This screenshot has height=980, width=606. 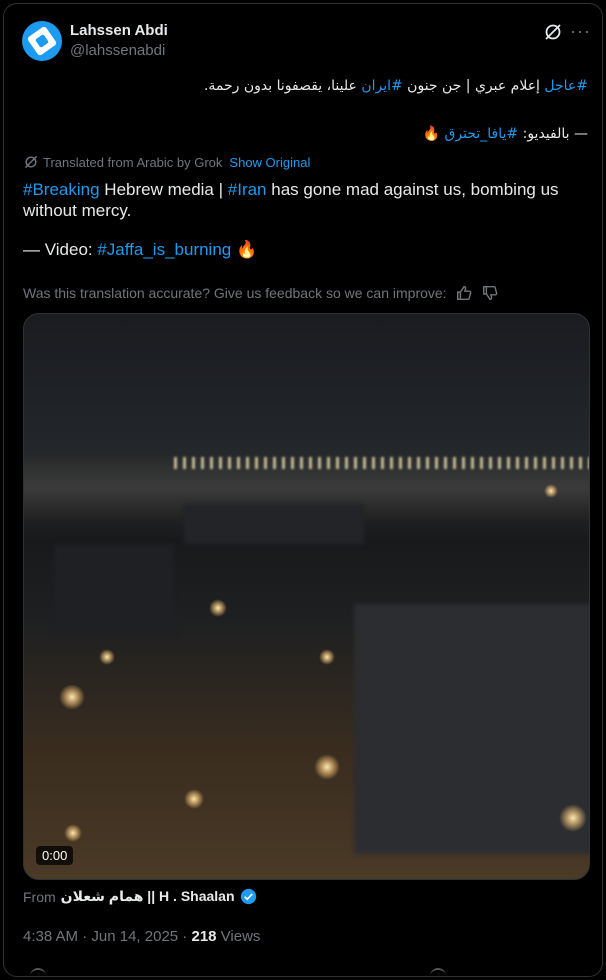 What do you see at coordinates (39, 896) in the screenshot?
I see `from-label: From` at bounding box center [39, 896].